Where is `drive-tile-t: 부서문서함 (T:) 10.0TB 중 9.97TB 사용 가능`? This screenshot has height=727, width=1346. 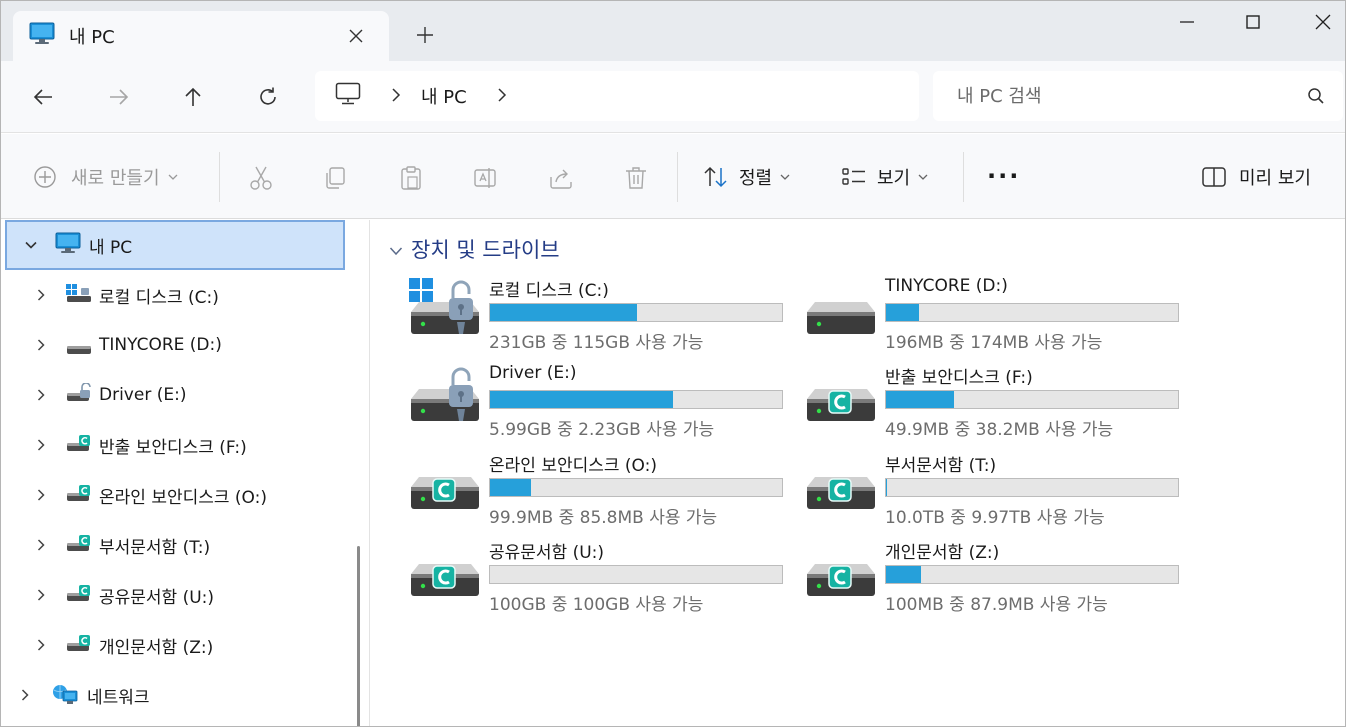 drive-tile-t: 부서문서함 (T:) 10.0TB 중 9.97TB 사용 가능 is located at coordinates (1005, 491).